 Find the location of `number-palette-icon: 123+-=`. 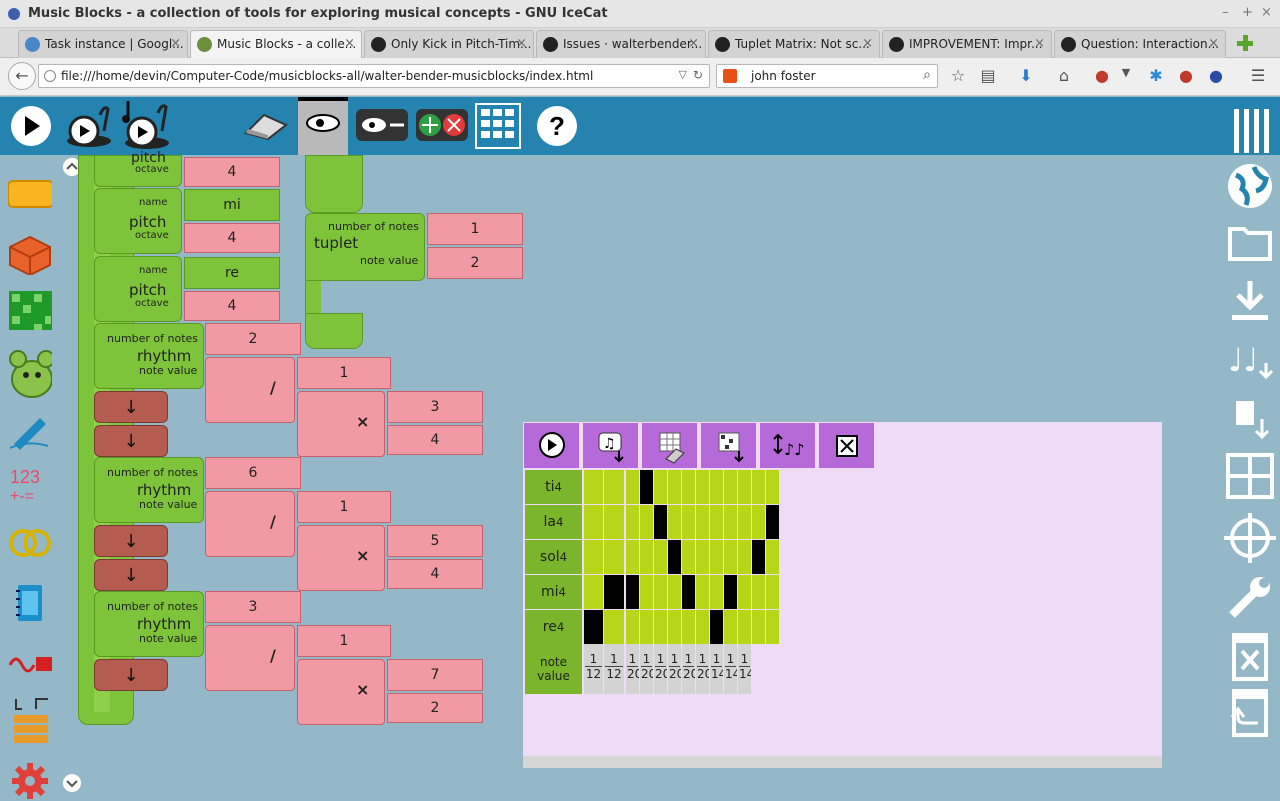

number-palette-icon: 123+-= is located at coordinates (30, 485).